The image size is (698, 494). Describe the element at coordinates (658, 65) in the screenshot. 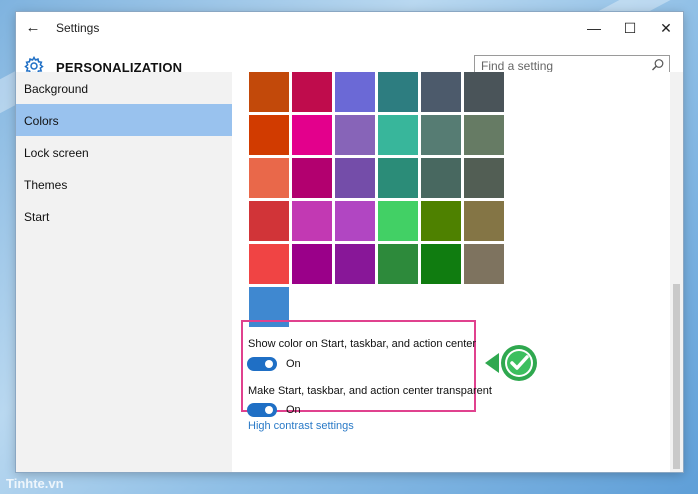

I see `search-icon` at that location.